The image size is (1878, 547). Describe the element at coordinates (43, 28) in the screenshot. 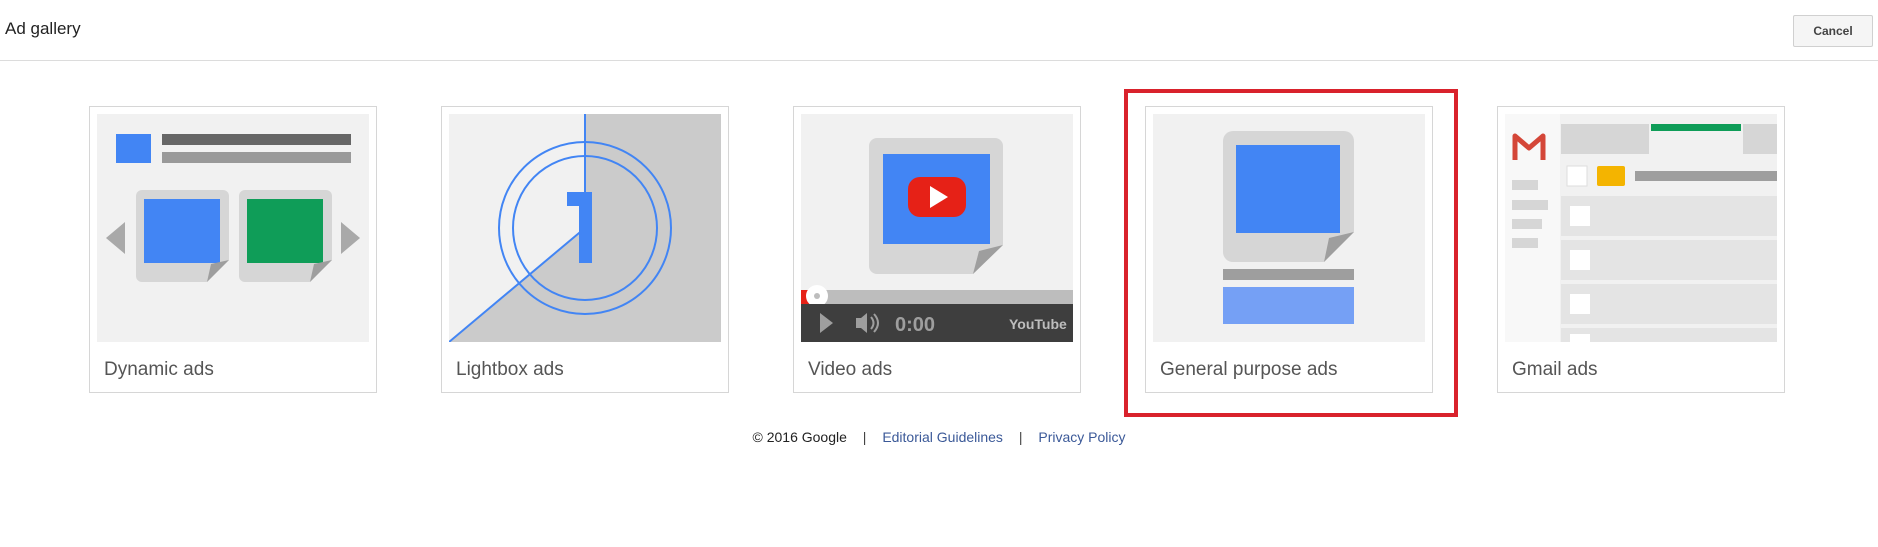

I see `page-title: Ad gallery` at that location.